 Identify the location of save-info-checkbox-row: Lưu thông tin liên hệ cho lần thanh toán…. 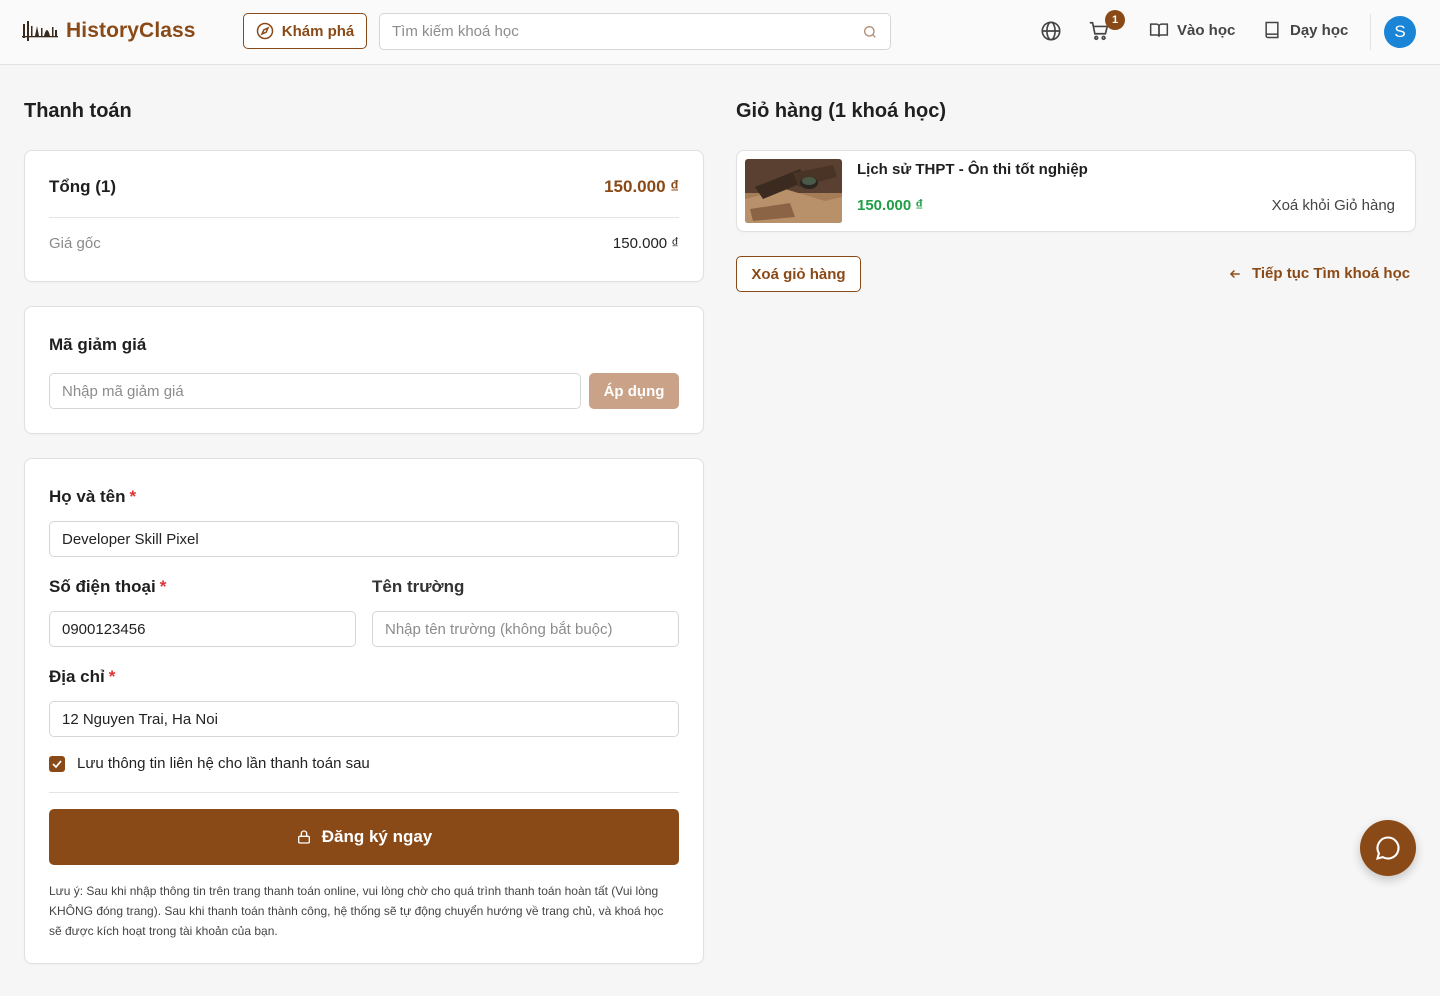
(209, 763).